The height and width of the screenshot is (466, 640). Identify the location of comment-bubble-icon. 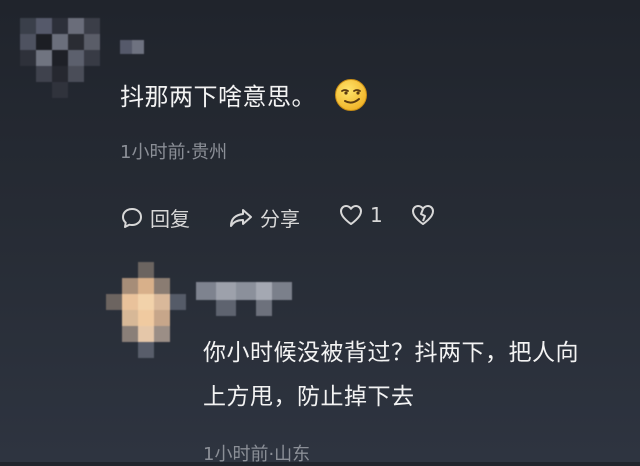
(132, 218).